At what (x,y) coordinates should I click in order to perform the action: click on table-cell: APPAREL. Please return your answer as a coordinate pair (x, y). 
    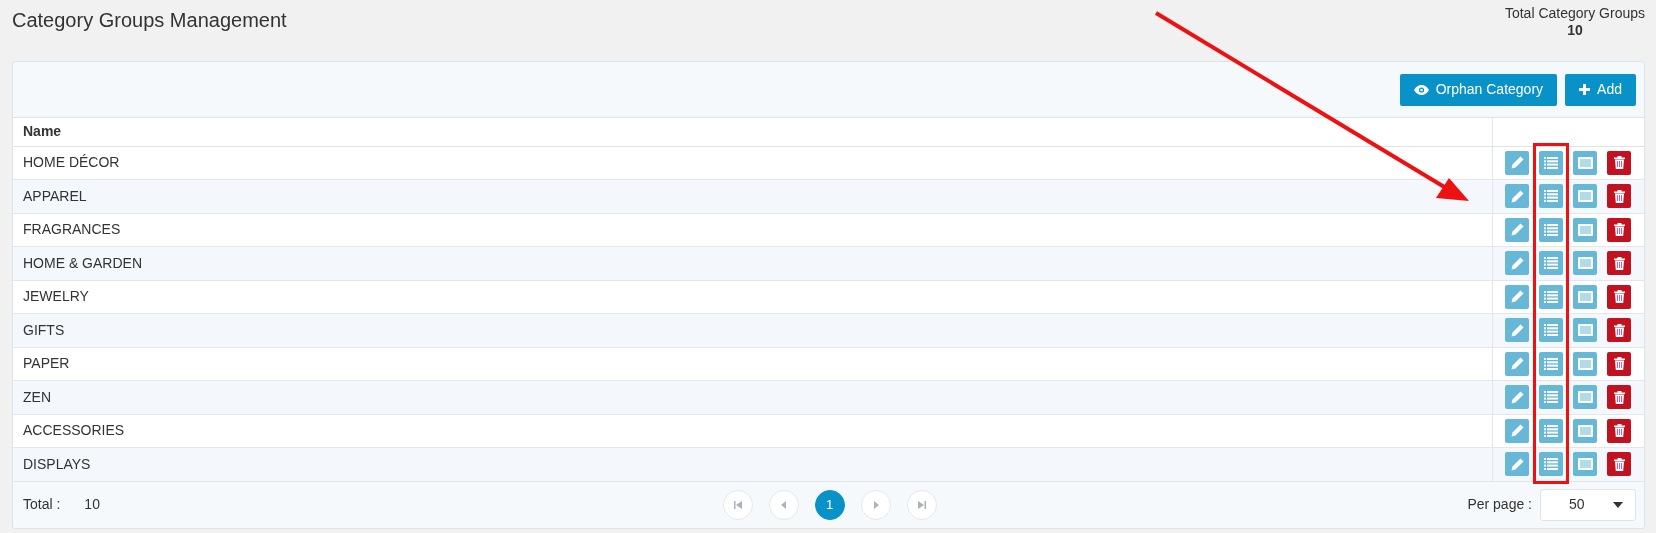
    Looking at the image, I should click on (752, 196).